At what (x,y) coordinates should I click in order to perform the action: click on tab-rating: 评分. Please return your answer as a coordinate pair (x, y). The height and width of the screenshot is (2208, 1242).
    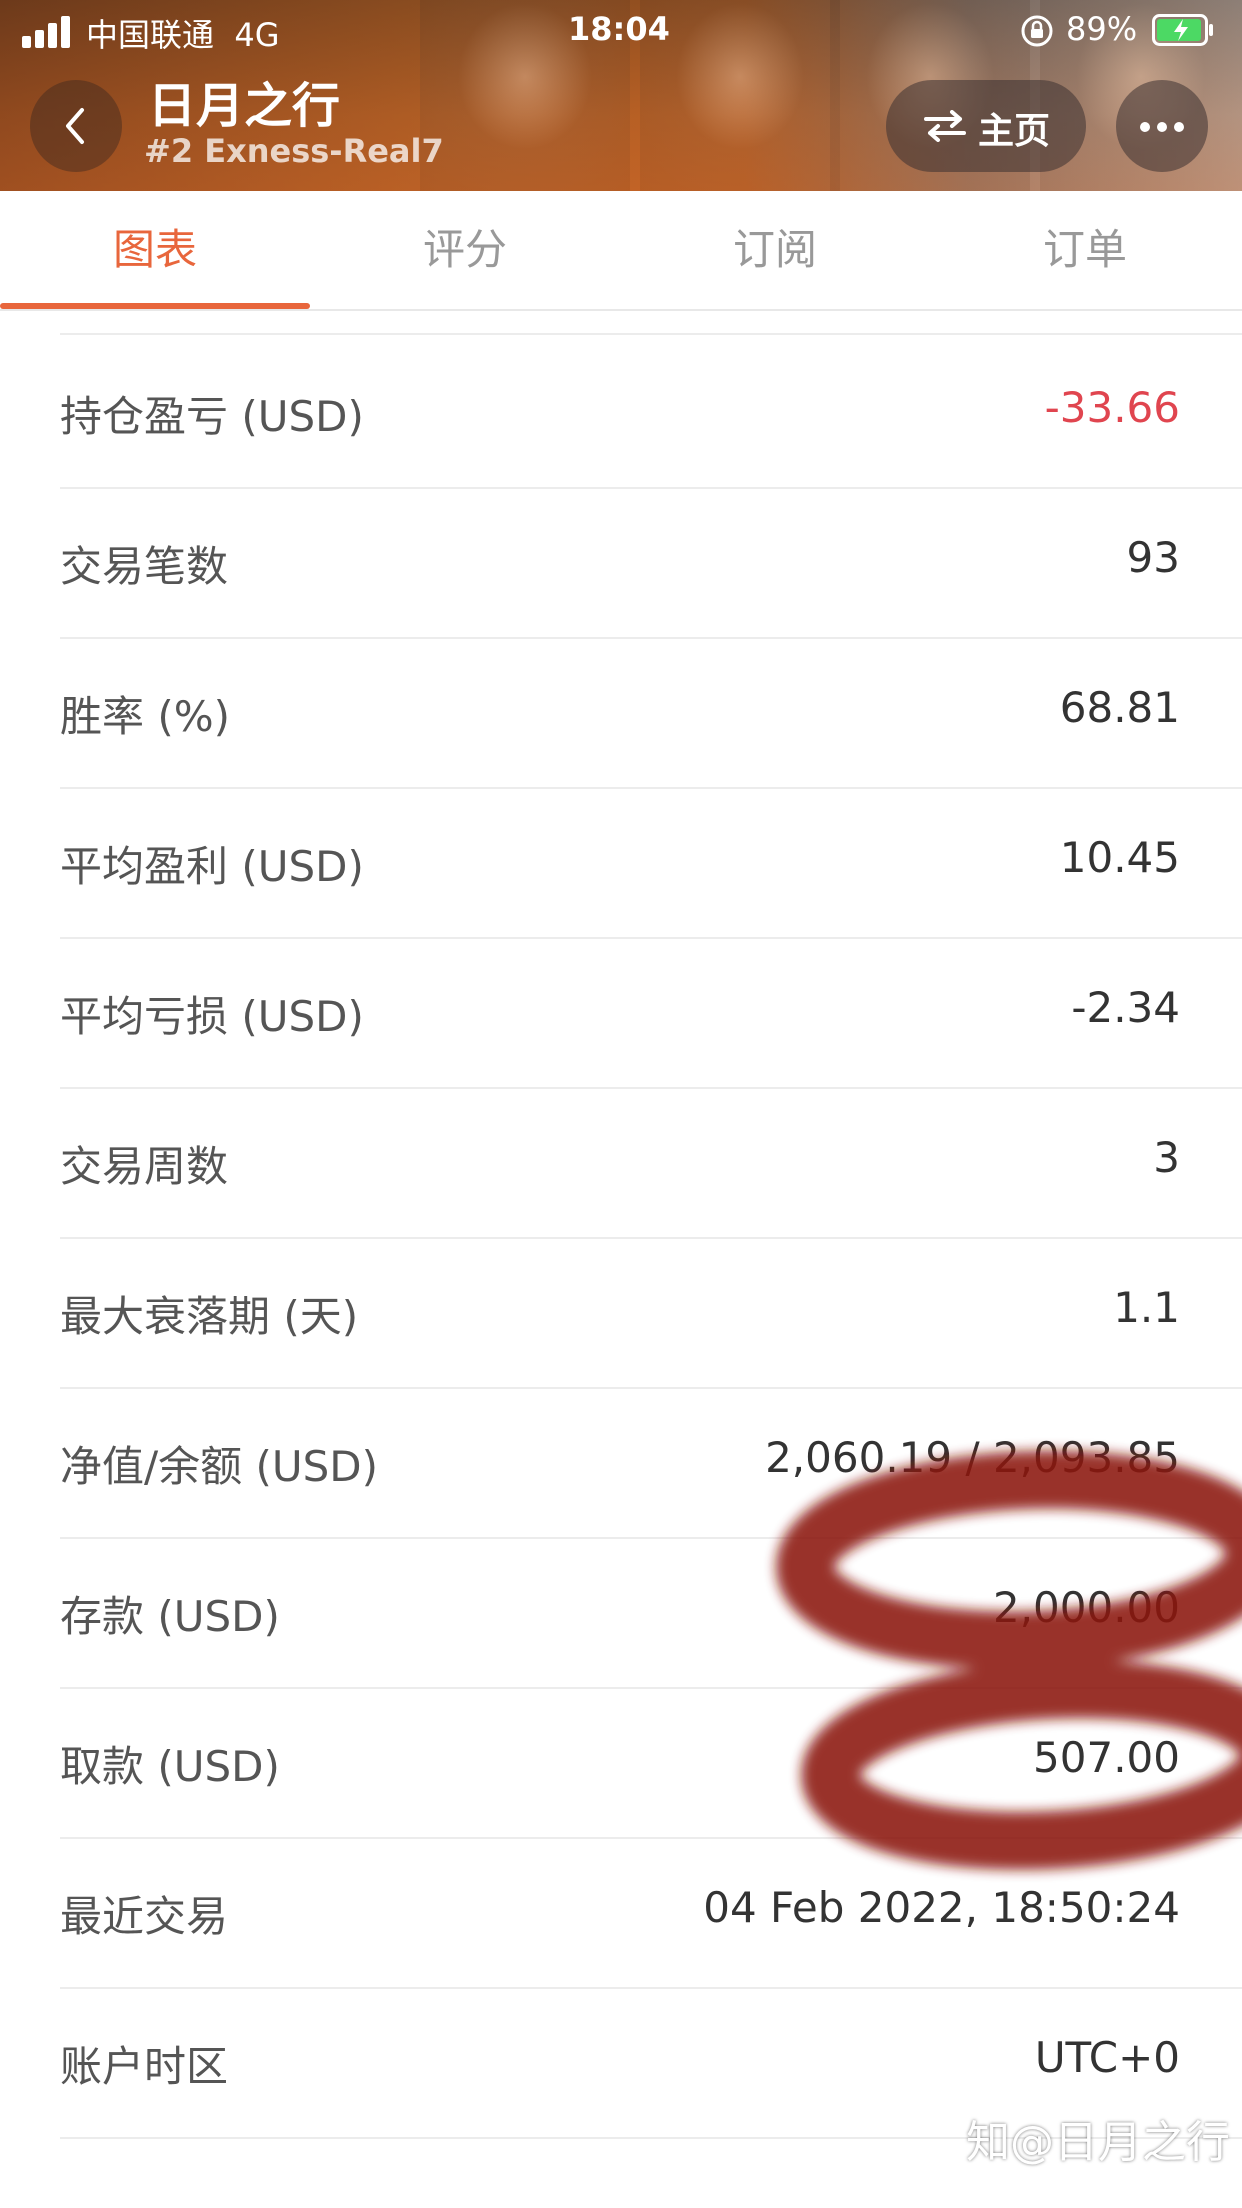
    Looking at the image, I should click on (465, 250).